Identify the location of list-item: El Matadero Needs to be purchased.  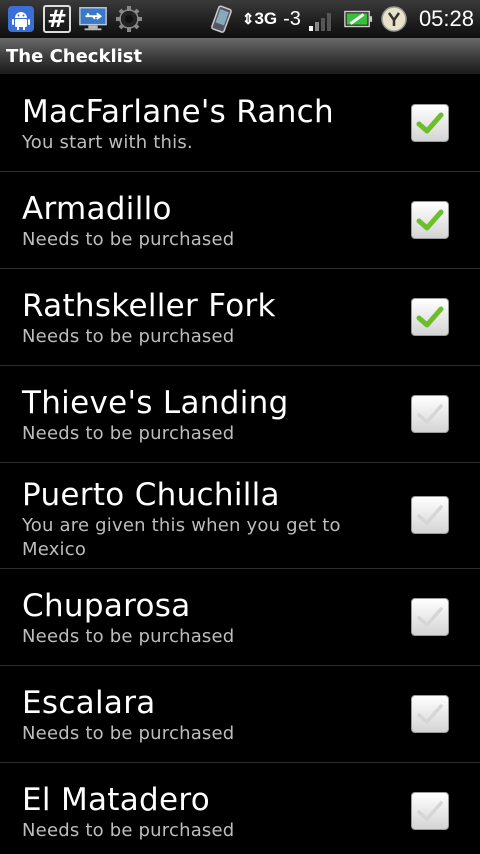
(240, 808).